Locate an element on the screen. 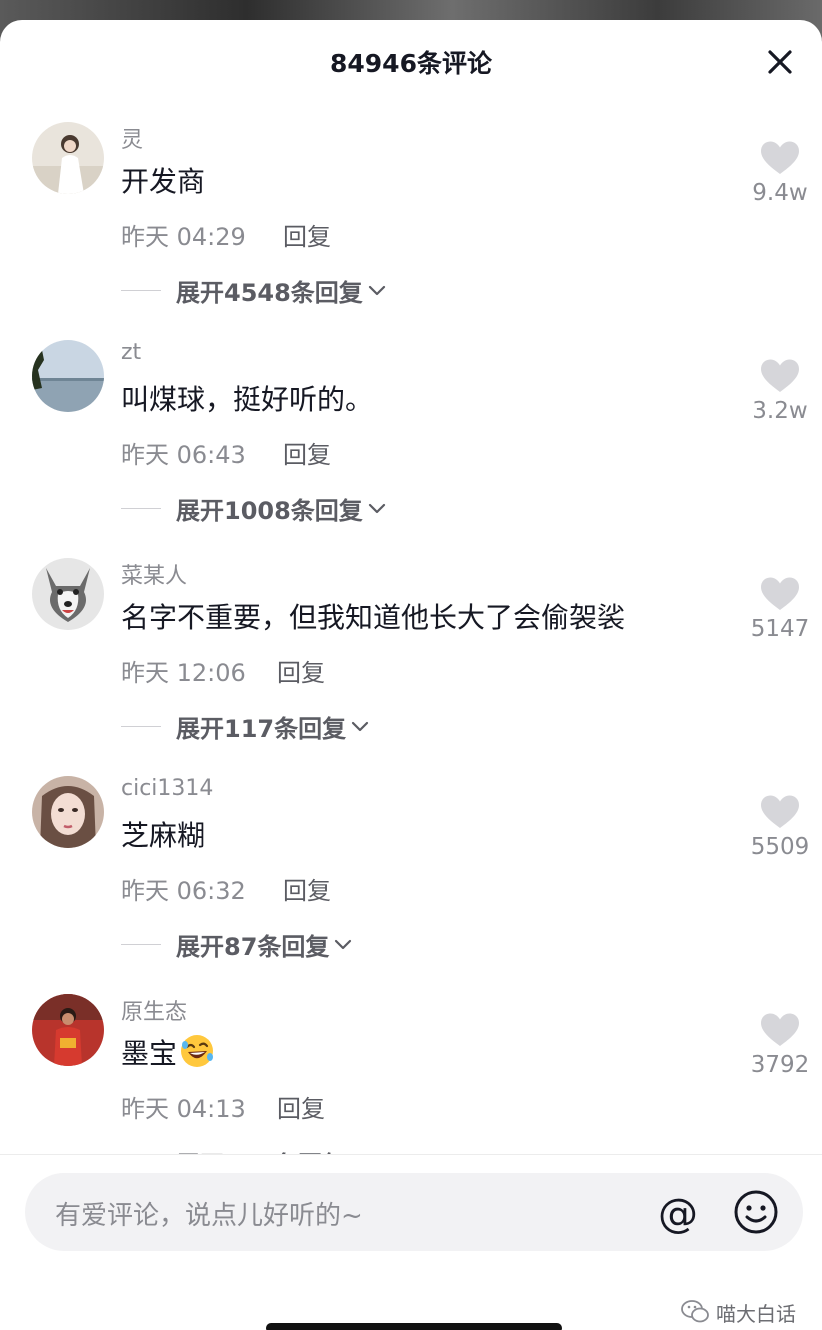 The image size is (822, 1330). avatar-man-red-icon is located at coordinates (68, 1030).